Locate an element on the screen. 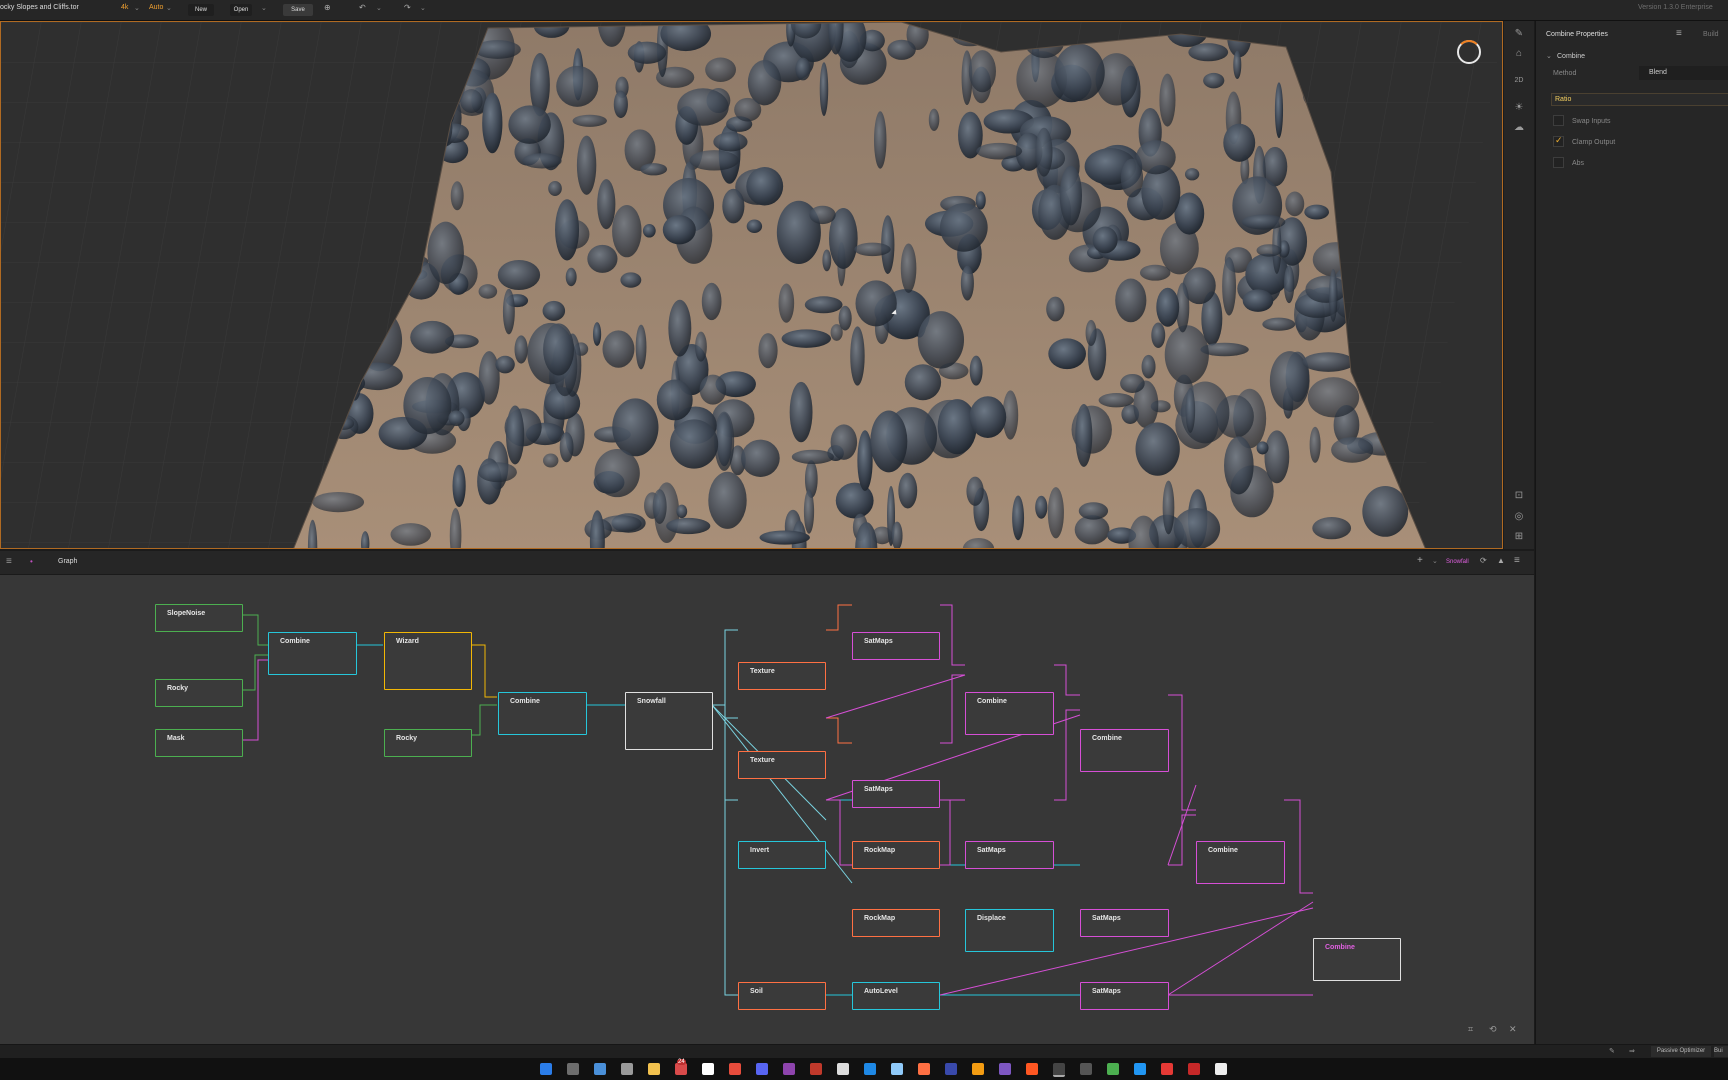 The width and height of the screenshot is (1728, 1080). paint-icon: ✎ is located at coordinates (1519, 34).